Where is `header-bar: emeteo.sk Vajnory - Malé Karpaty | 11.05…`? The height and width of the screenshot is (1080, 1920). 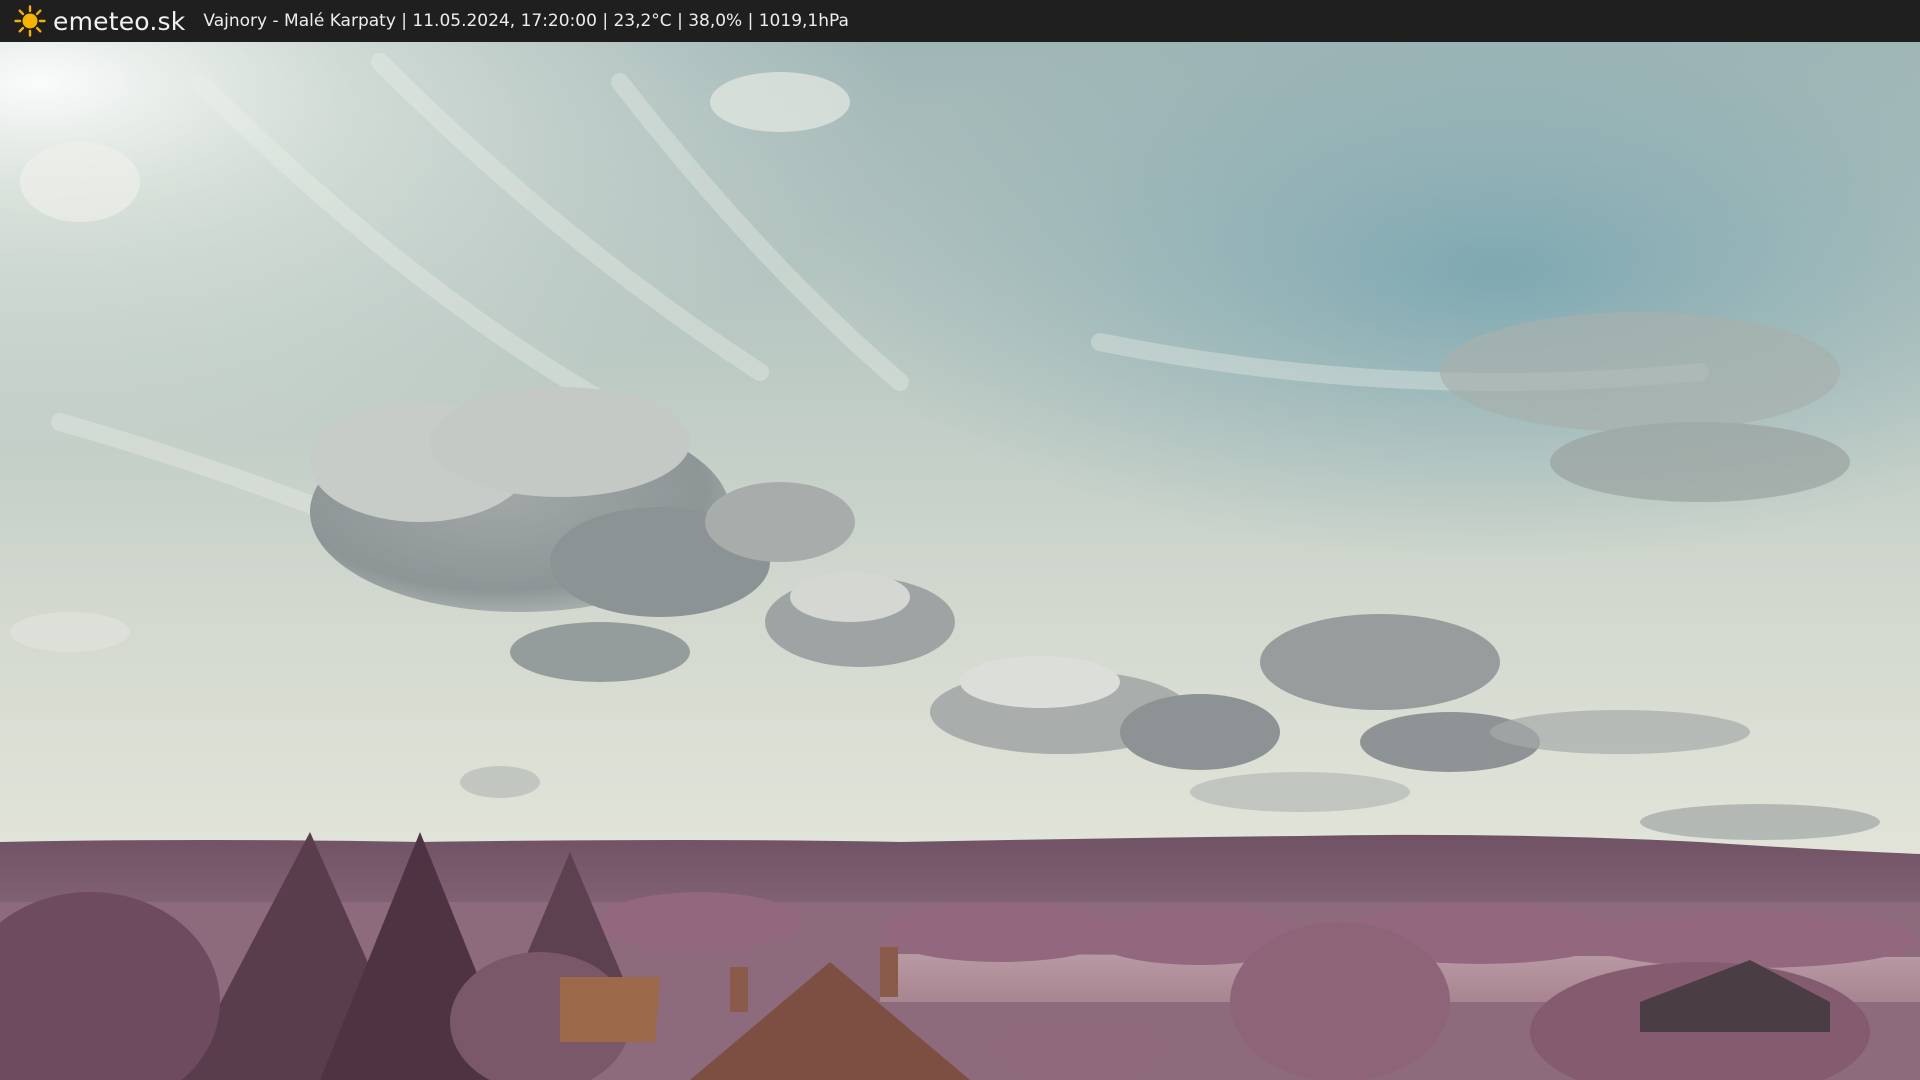
header-bar: emeteo.sk Vajnory - Malé Karpaty | 11.05… is located at coordinates (960, 21).